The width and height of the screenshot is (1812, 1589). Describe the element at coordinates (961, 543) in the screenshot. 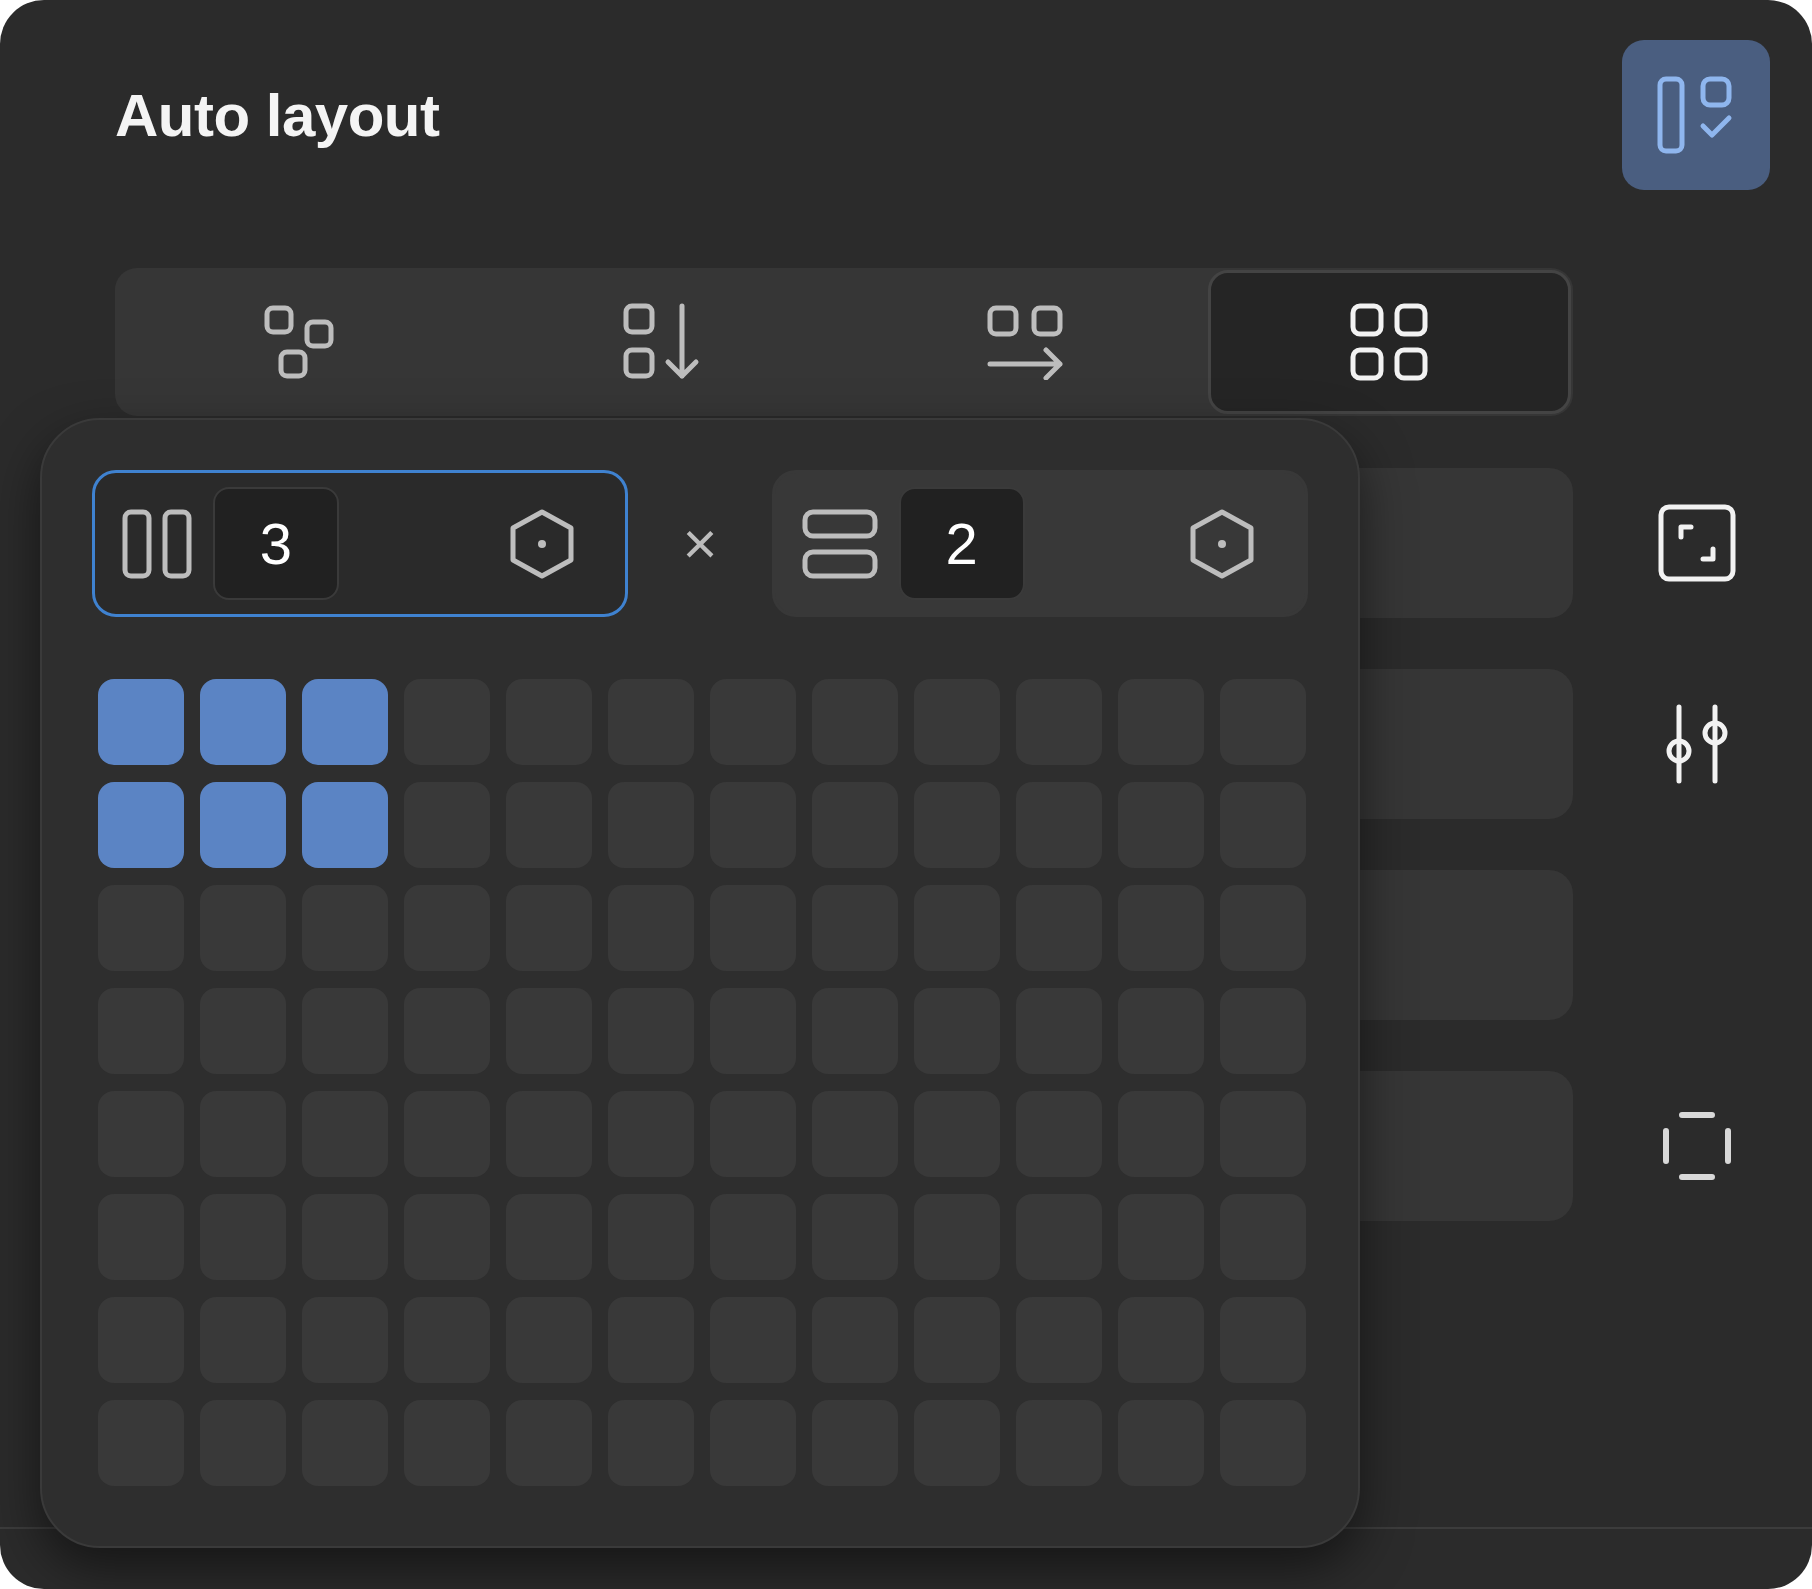

I see `rows-input: 2` at that location.